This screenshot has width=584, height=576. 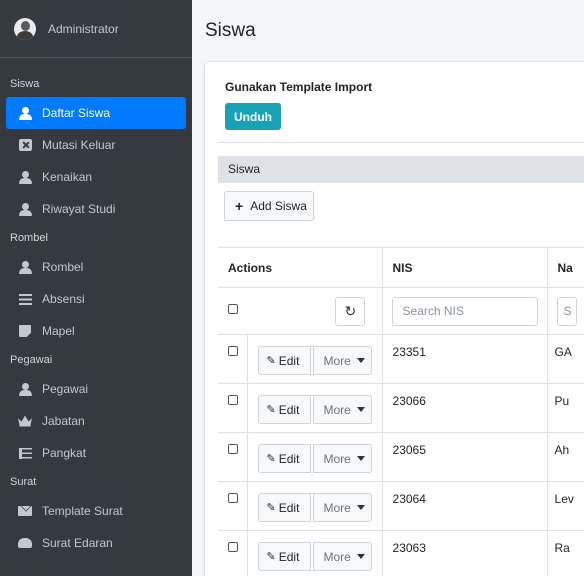 I want to click on list-icon, so click(x=25, y=299).